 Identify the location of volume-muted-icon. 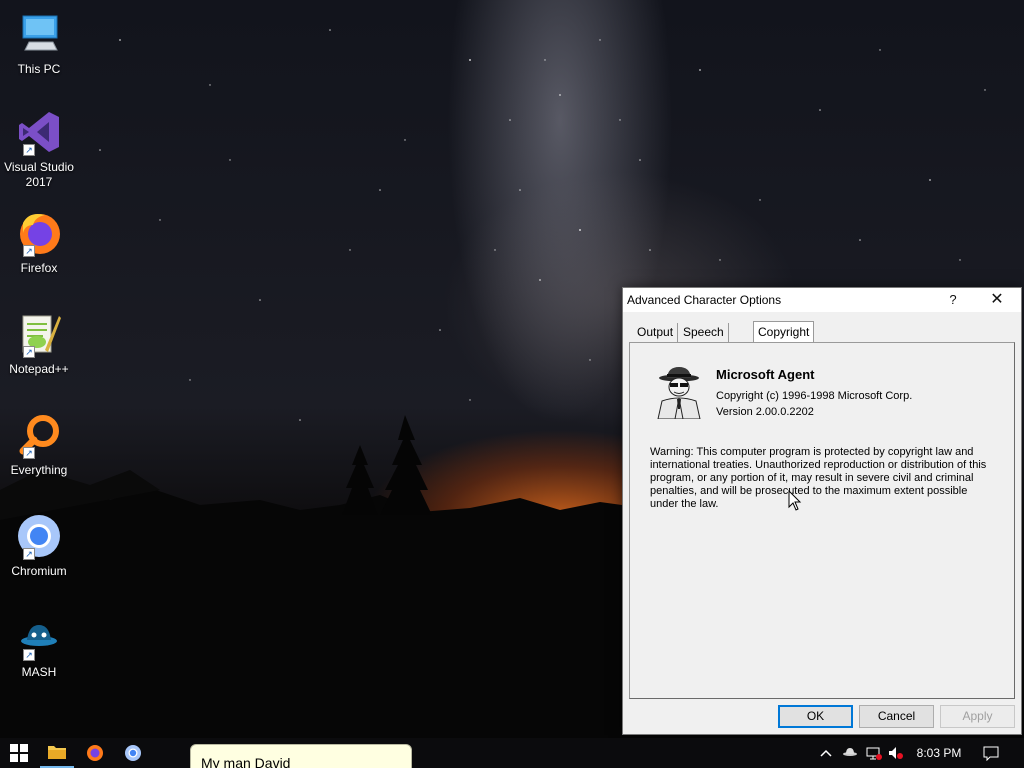
(896, 753).